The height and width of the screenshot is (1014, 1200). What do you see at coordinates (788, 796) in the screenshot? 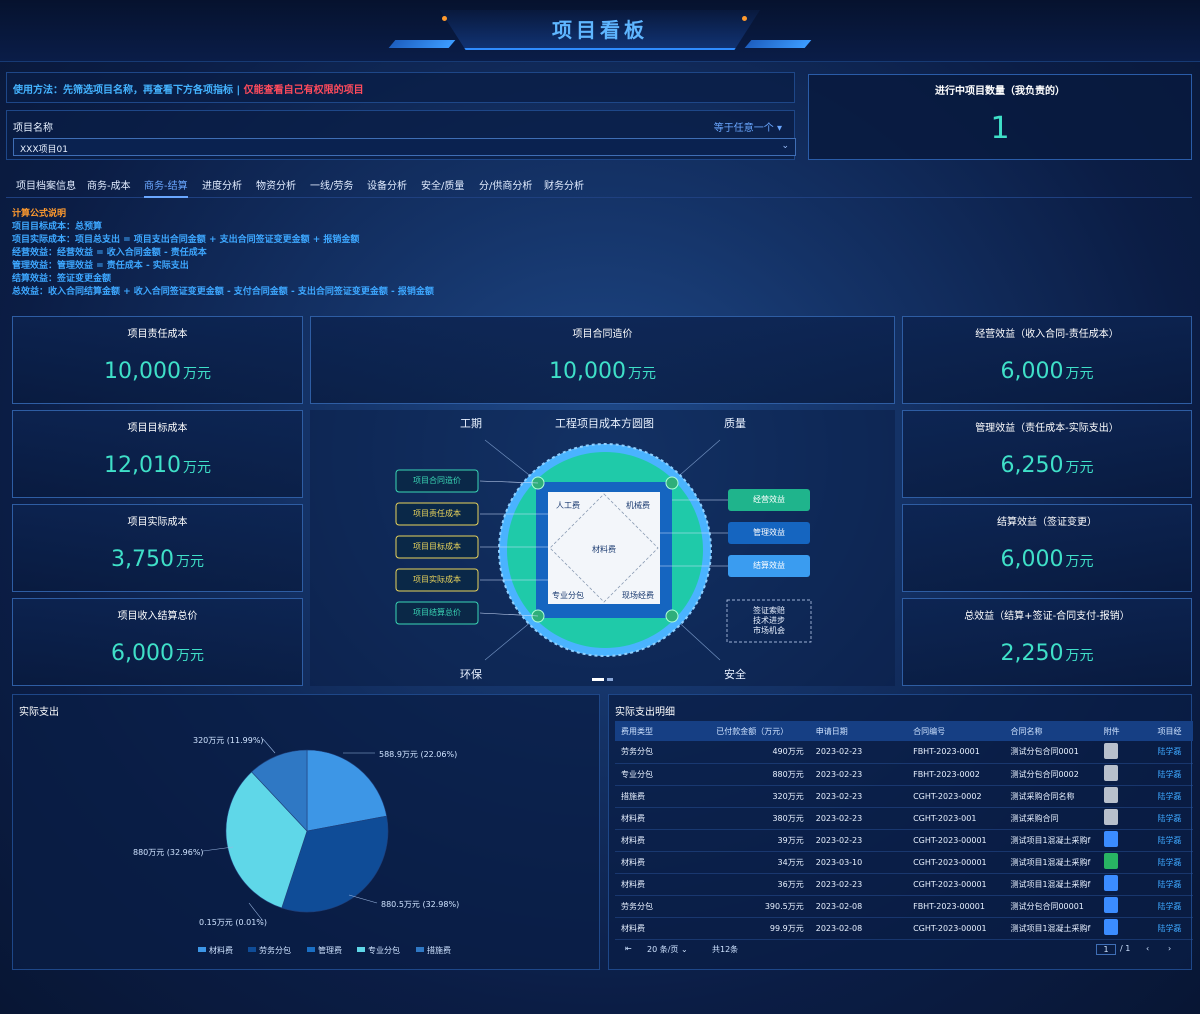
I see `amount-cell-text: 320万元` at bounding box center [788, 796].